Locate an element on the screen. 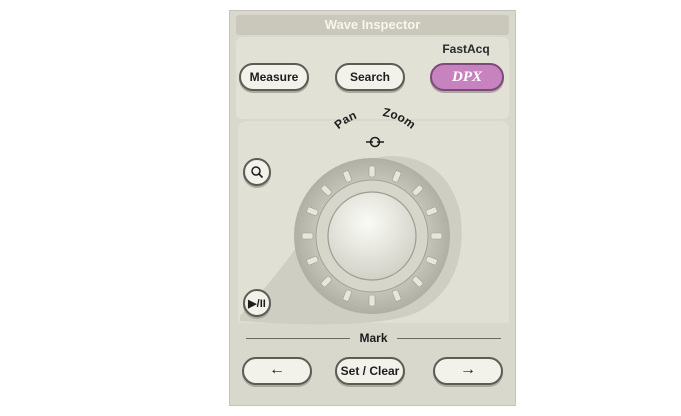  zoom-button is located at coordinates (257, 172).